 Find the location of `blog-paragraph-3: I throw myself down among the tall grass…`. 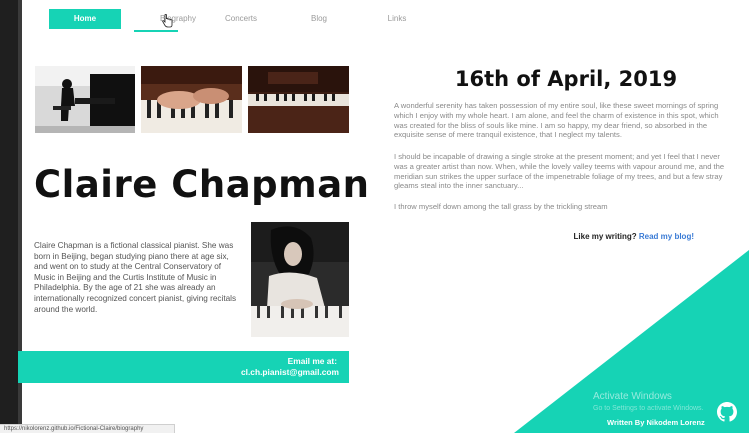

blog-paragraph-3: I throw myself down among the tall grass… is located at coordinates (501, 206).